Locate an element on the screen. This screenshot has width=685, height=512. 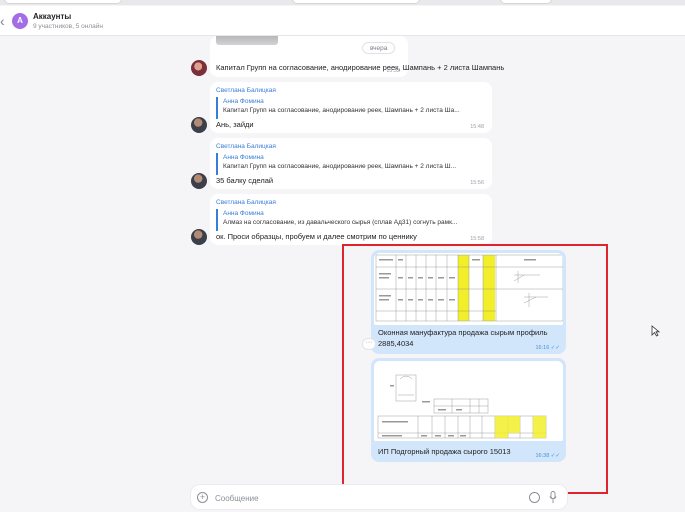
message-time: 15:58 is located at coordinates (477, 239).